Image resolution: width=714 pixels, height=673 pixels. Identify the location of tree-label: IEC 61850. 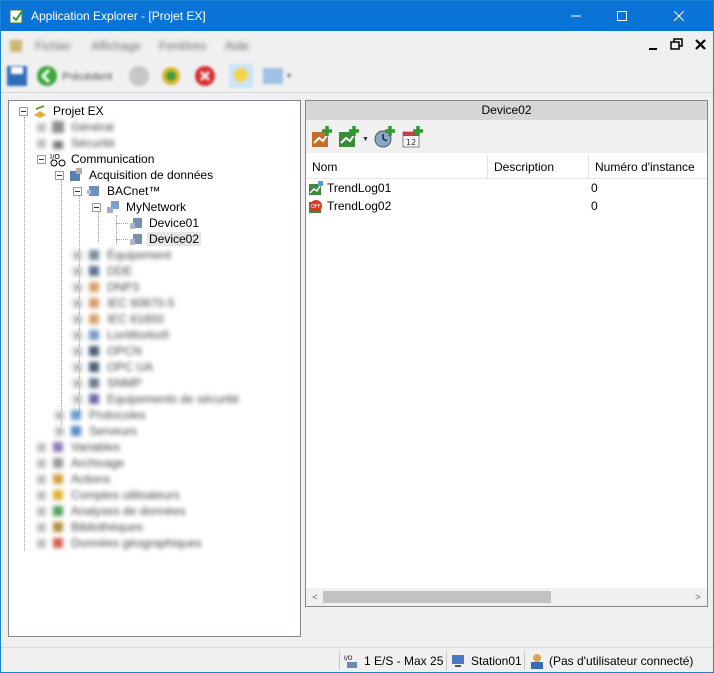
(135, 319).